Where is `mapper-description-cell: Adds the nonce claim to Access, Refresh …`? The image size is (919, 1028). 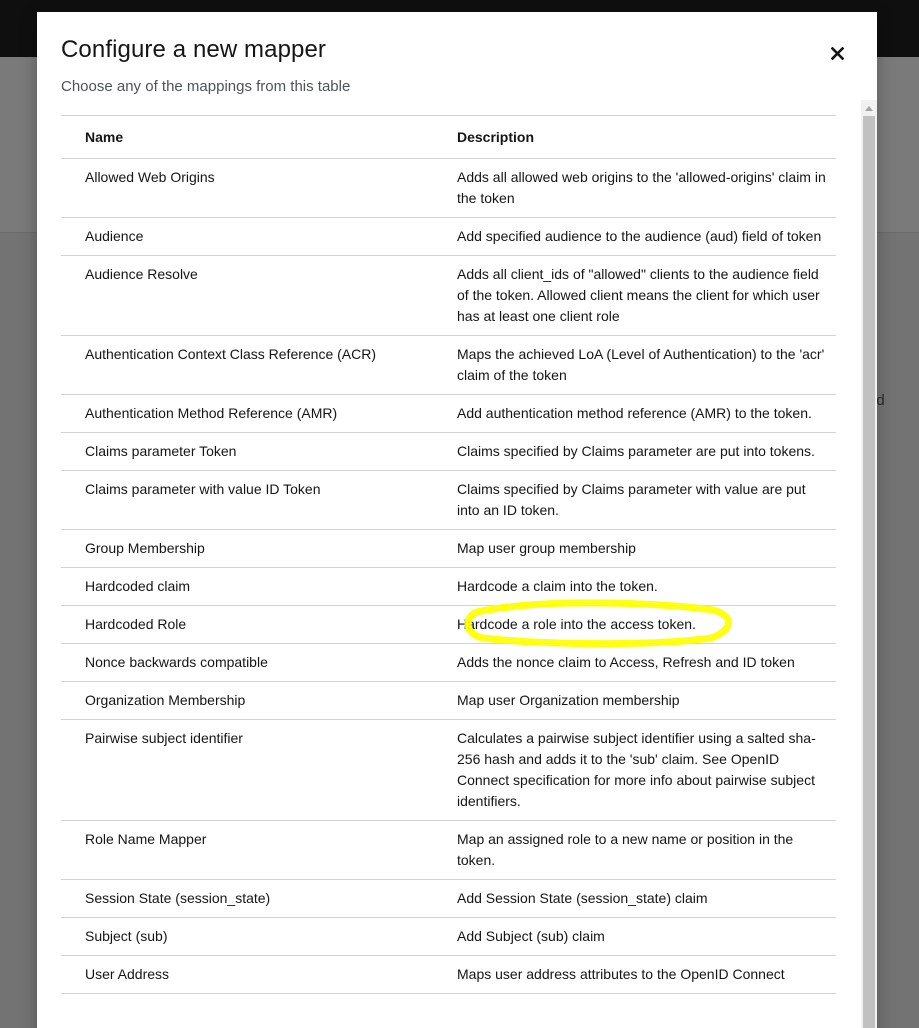
mapper-description-cell: Adds the nonce claim to Access, Refresh … is located at coordinates (634, 662).